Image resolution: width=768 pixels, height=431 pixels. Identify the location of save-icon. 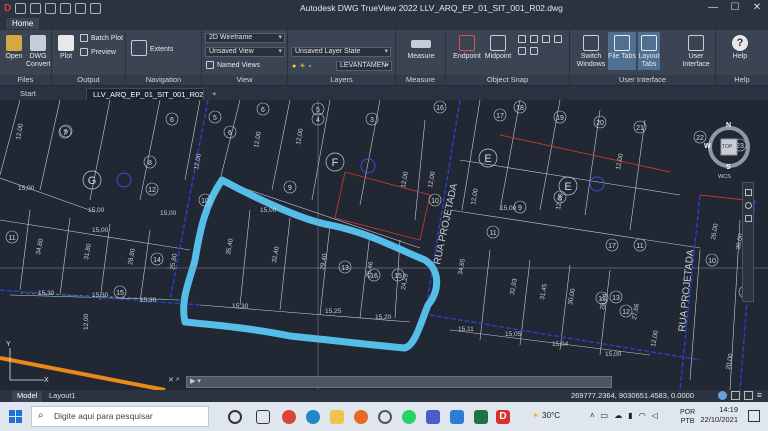
(36, 8).